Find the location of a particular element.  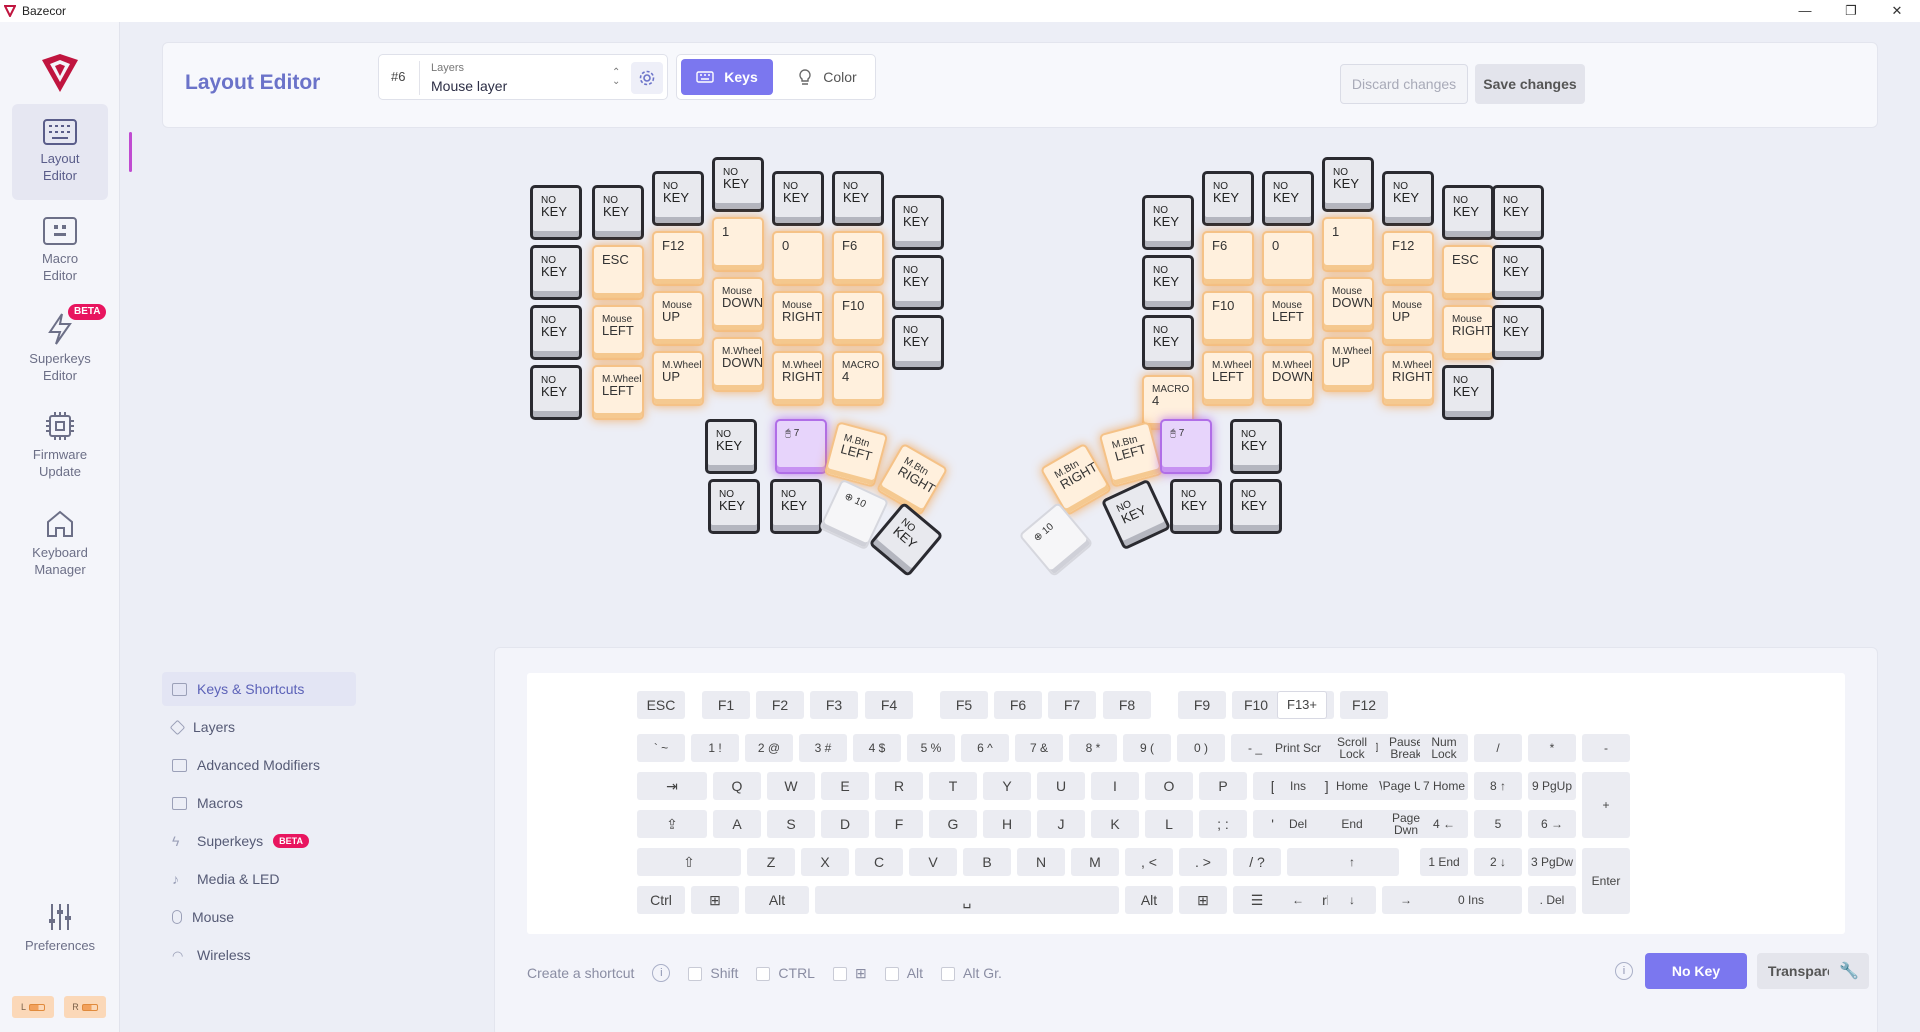

thumb-key-left: NO KEY is located at coordinates (734, 506).